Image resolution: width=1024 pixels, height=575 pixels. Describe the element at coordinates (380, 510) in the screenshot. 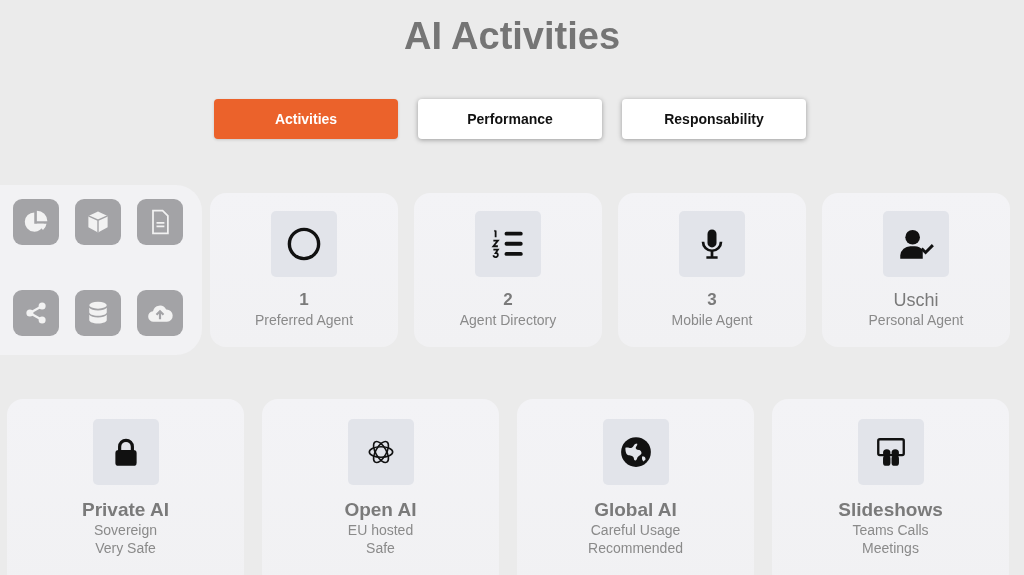

I see `card-title: Open AI` at that location.